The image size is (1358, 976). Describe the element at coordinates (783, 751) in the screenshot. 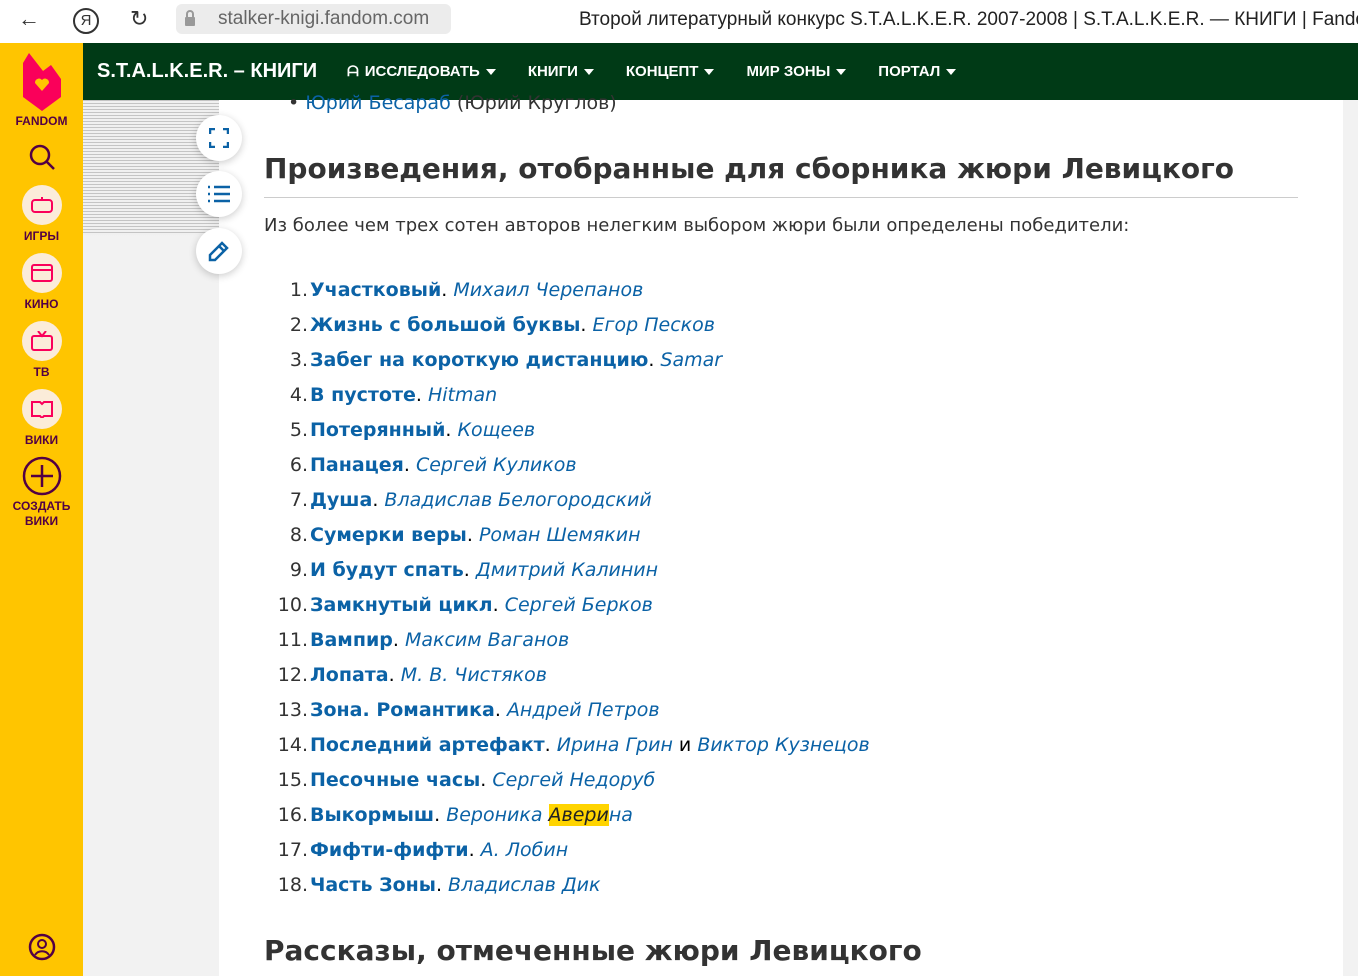

I see `author-link: Виктор Кузнецов` at that location.